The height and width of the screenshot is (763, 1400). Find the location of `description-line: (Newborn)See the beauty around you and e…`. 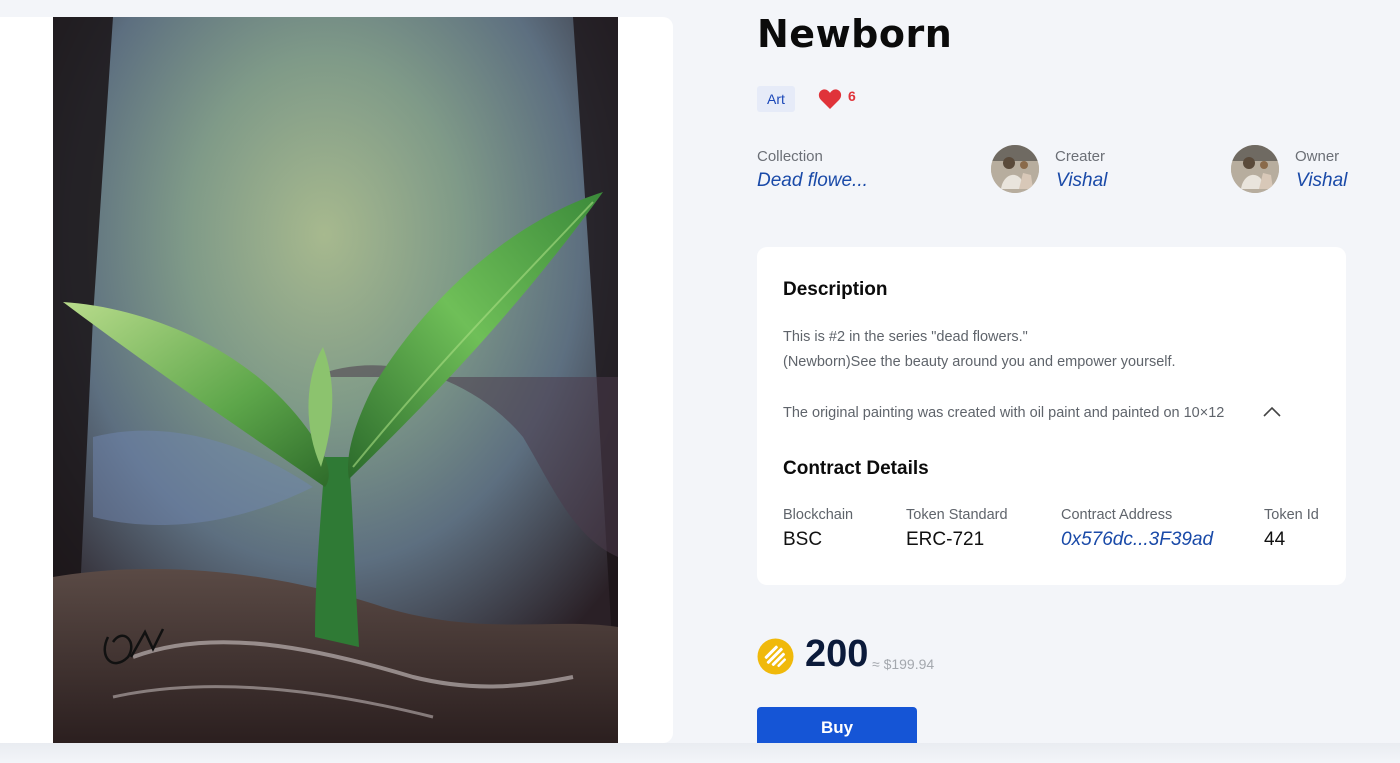

description-line: (Newborn)See the beauty around you and e… is located at coordinates (979, 362).